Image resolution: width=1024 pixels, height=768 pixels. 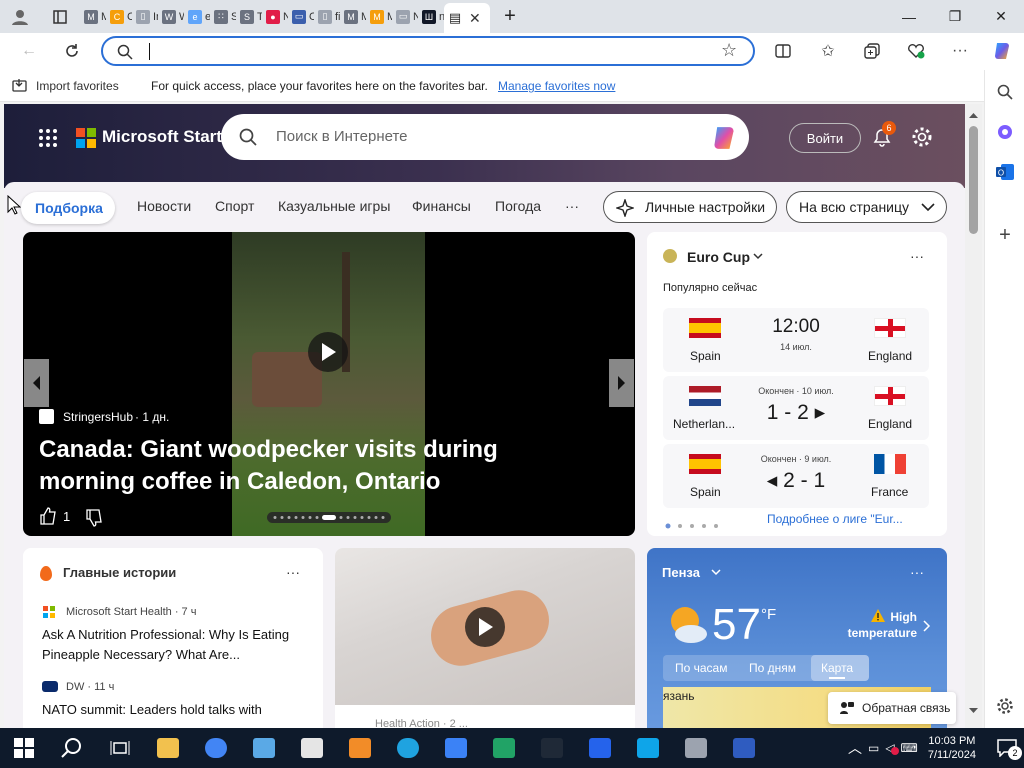 What do you see at coordinates (927, 626) in the screenshot?
I see `alert-chevron-icon` at bounding box center [927, 626].